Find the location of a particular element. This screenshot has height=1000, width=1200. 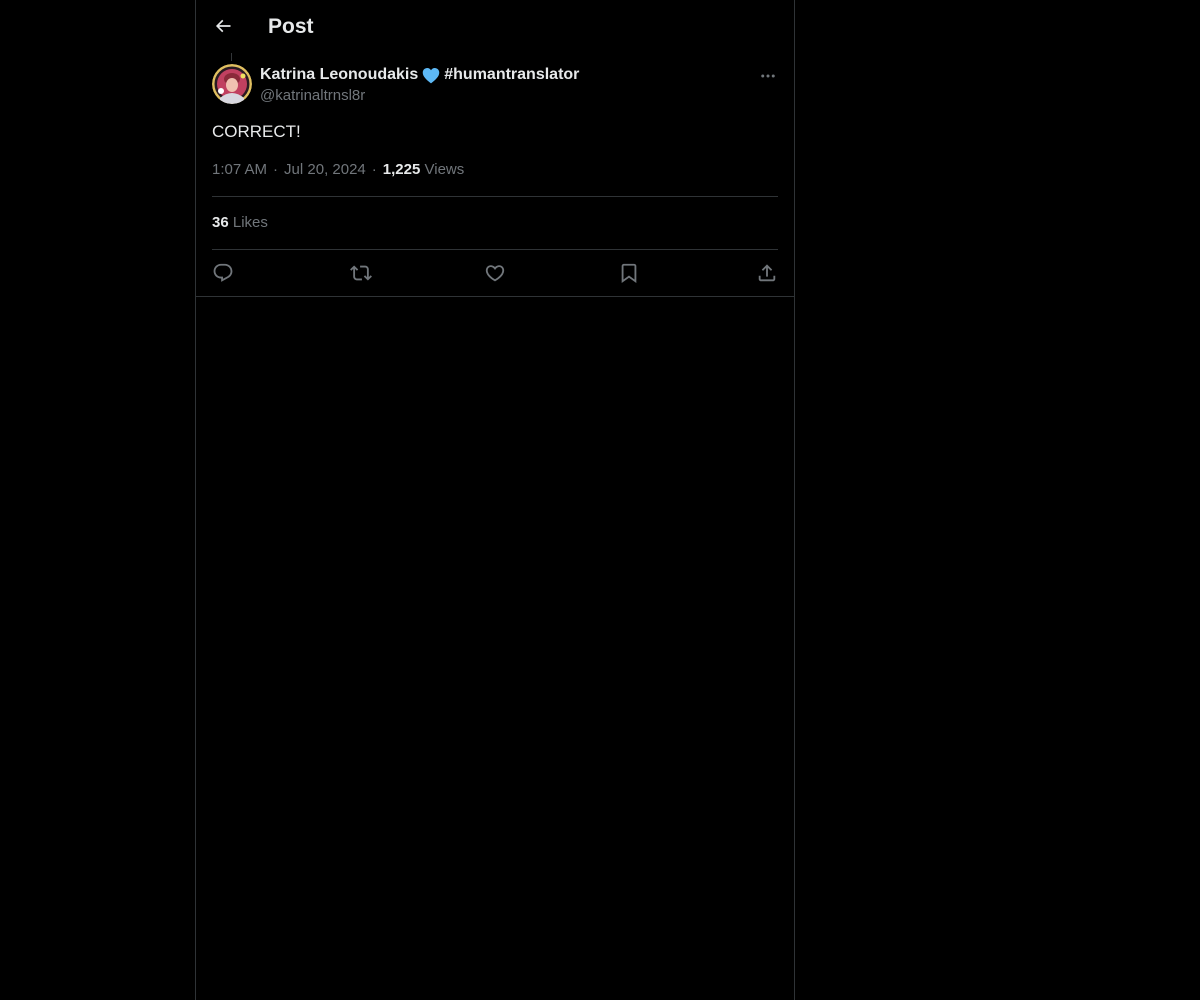

reply-button is located at coordinates (227, 273).